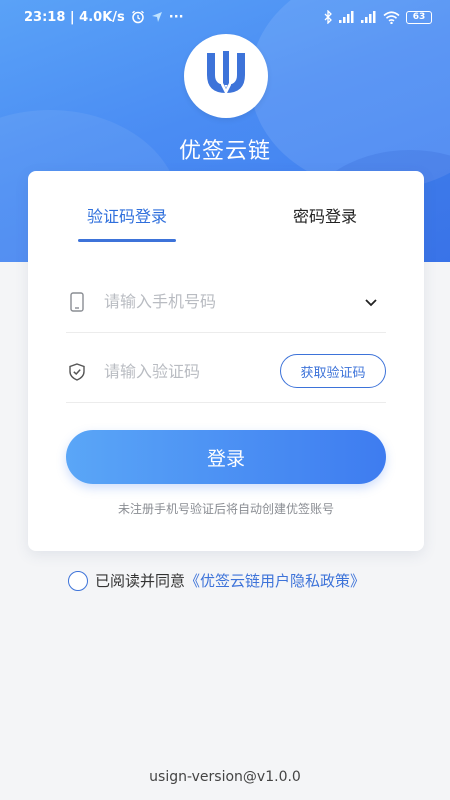 The height and width of the screenshot is (800, 450). Describe the element at coordinates (391, 17) in the screenshot. I see `wifi-icon` at that location.